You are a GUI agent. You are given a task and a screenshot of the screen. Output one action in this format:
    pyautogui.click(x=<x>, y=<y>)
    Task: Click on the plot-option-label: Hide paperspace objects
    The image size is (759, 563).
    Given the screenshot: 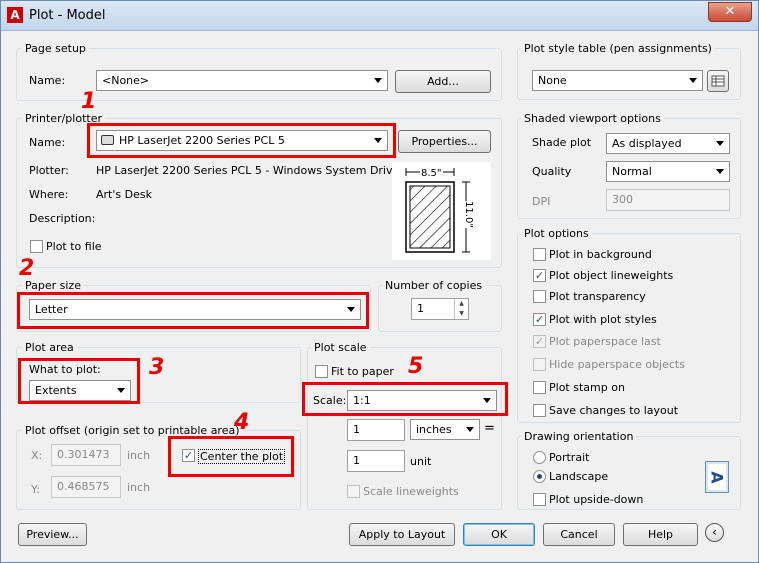 What is the action you would take?
    pyautogui.click(x=617, y=364)
    